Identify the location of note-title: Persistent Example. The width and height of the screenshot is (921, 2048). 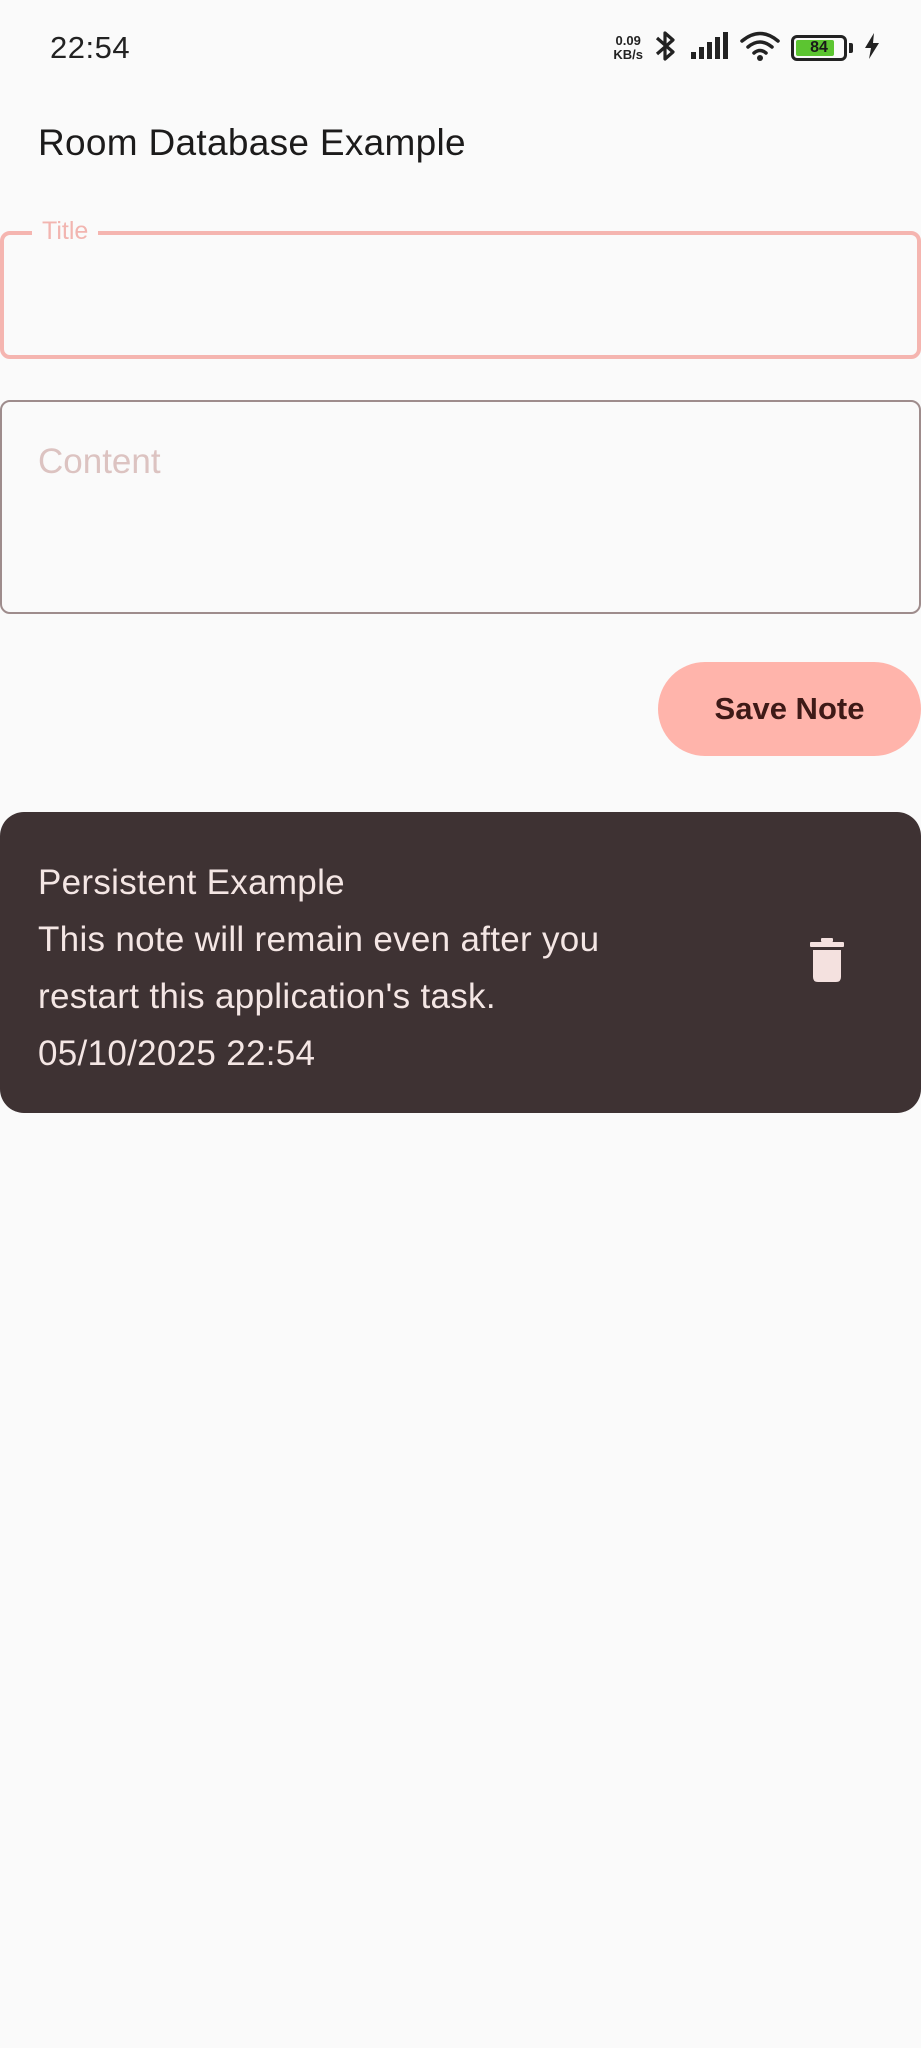
(191, 882).